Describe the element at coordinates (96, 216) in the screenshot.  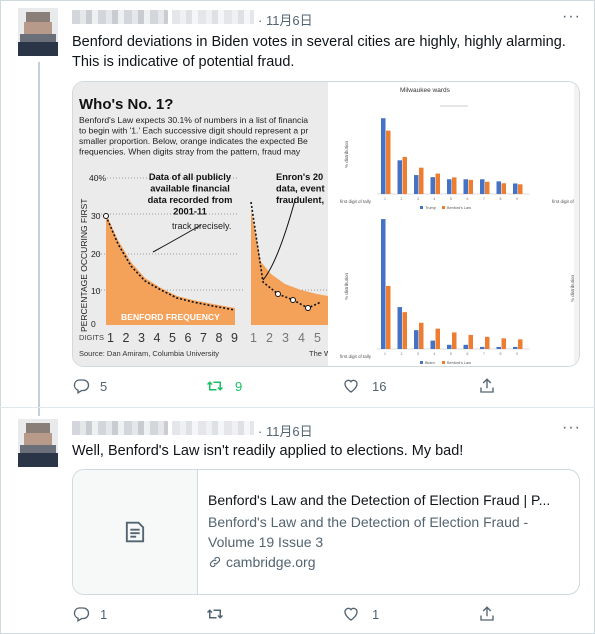
I see `y-tick-label: 30` at that location.